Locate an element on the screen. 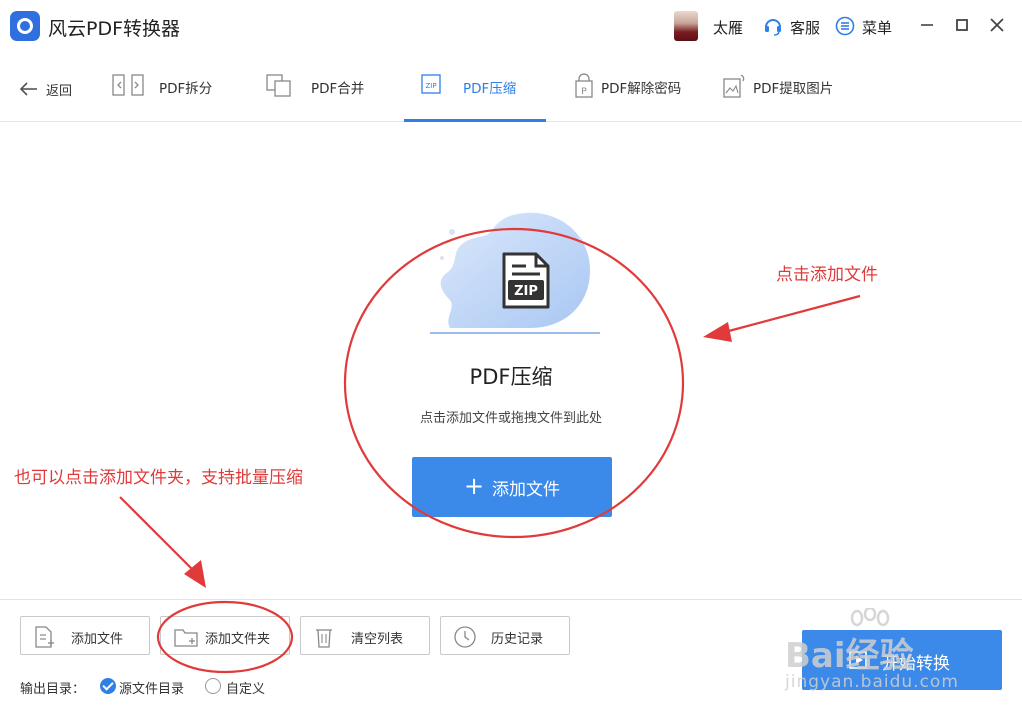 This screenshot has width=1022, height=718. app-logo-icon is located at coordinates (25, 26).